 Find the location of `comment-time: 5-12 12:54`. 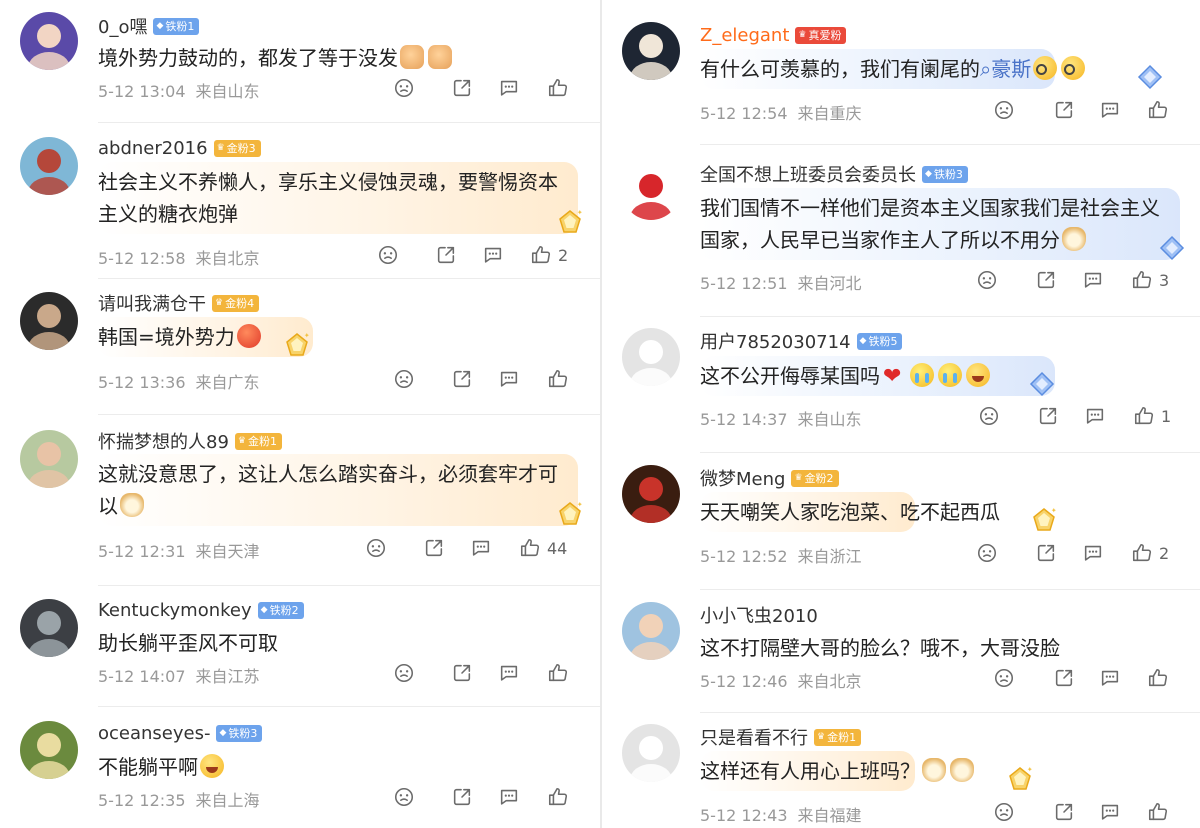

comment-time: 5-12 12:54 is located at coordinates (744, 113).